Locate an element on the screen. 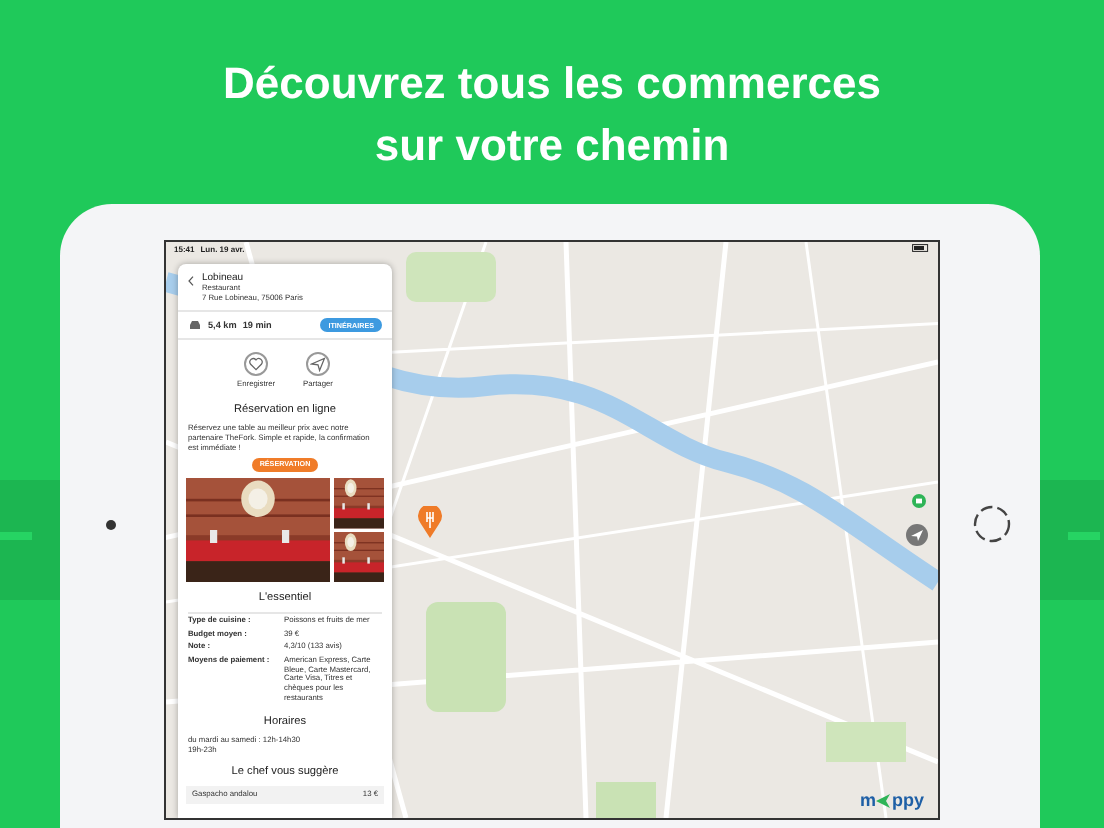 Image resolution: width=1104 pixels, height=828 pixels. heart-icon is located at coordinates (256, 364).